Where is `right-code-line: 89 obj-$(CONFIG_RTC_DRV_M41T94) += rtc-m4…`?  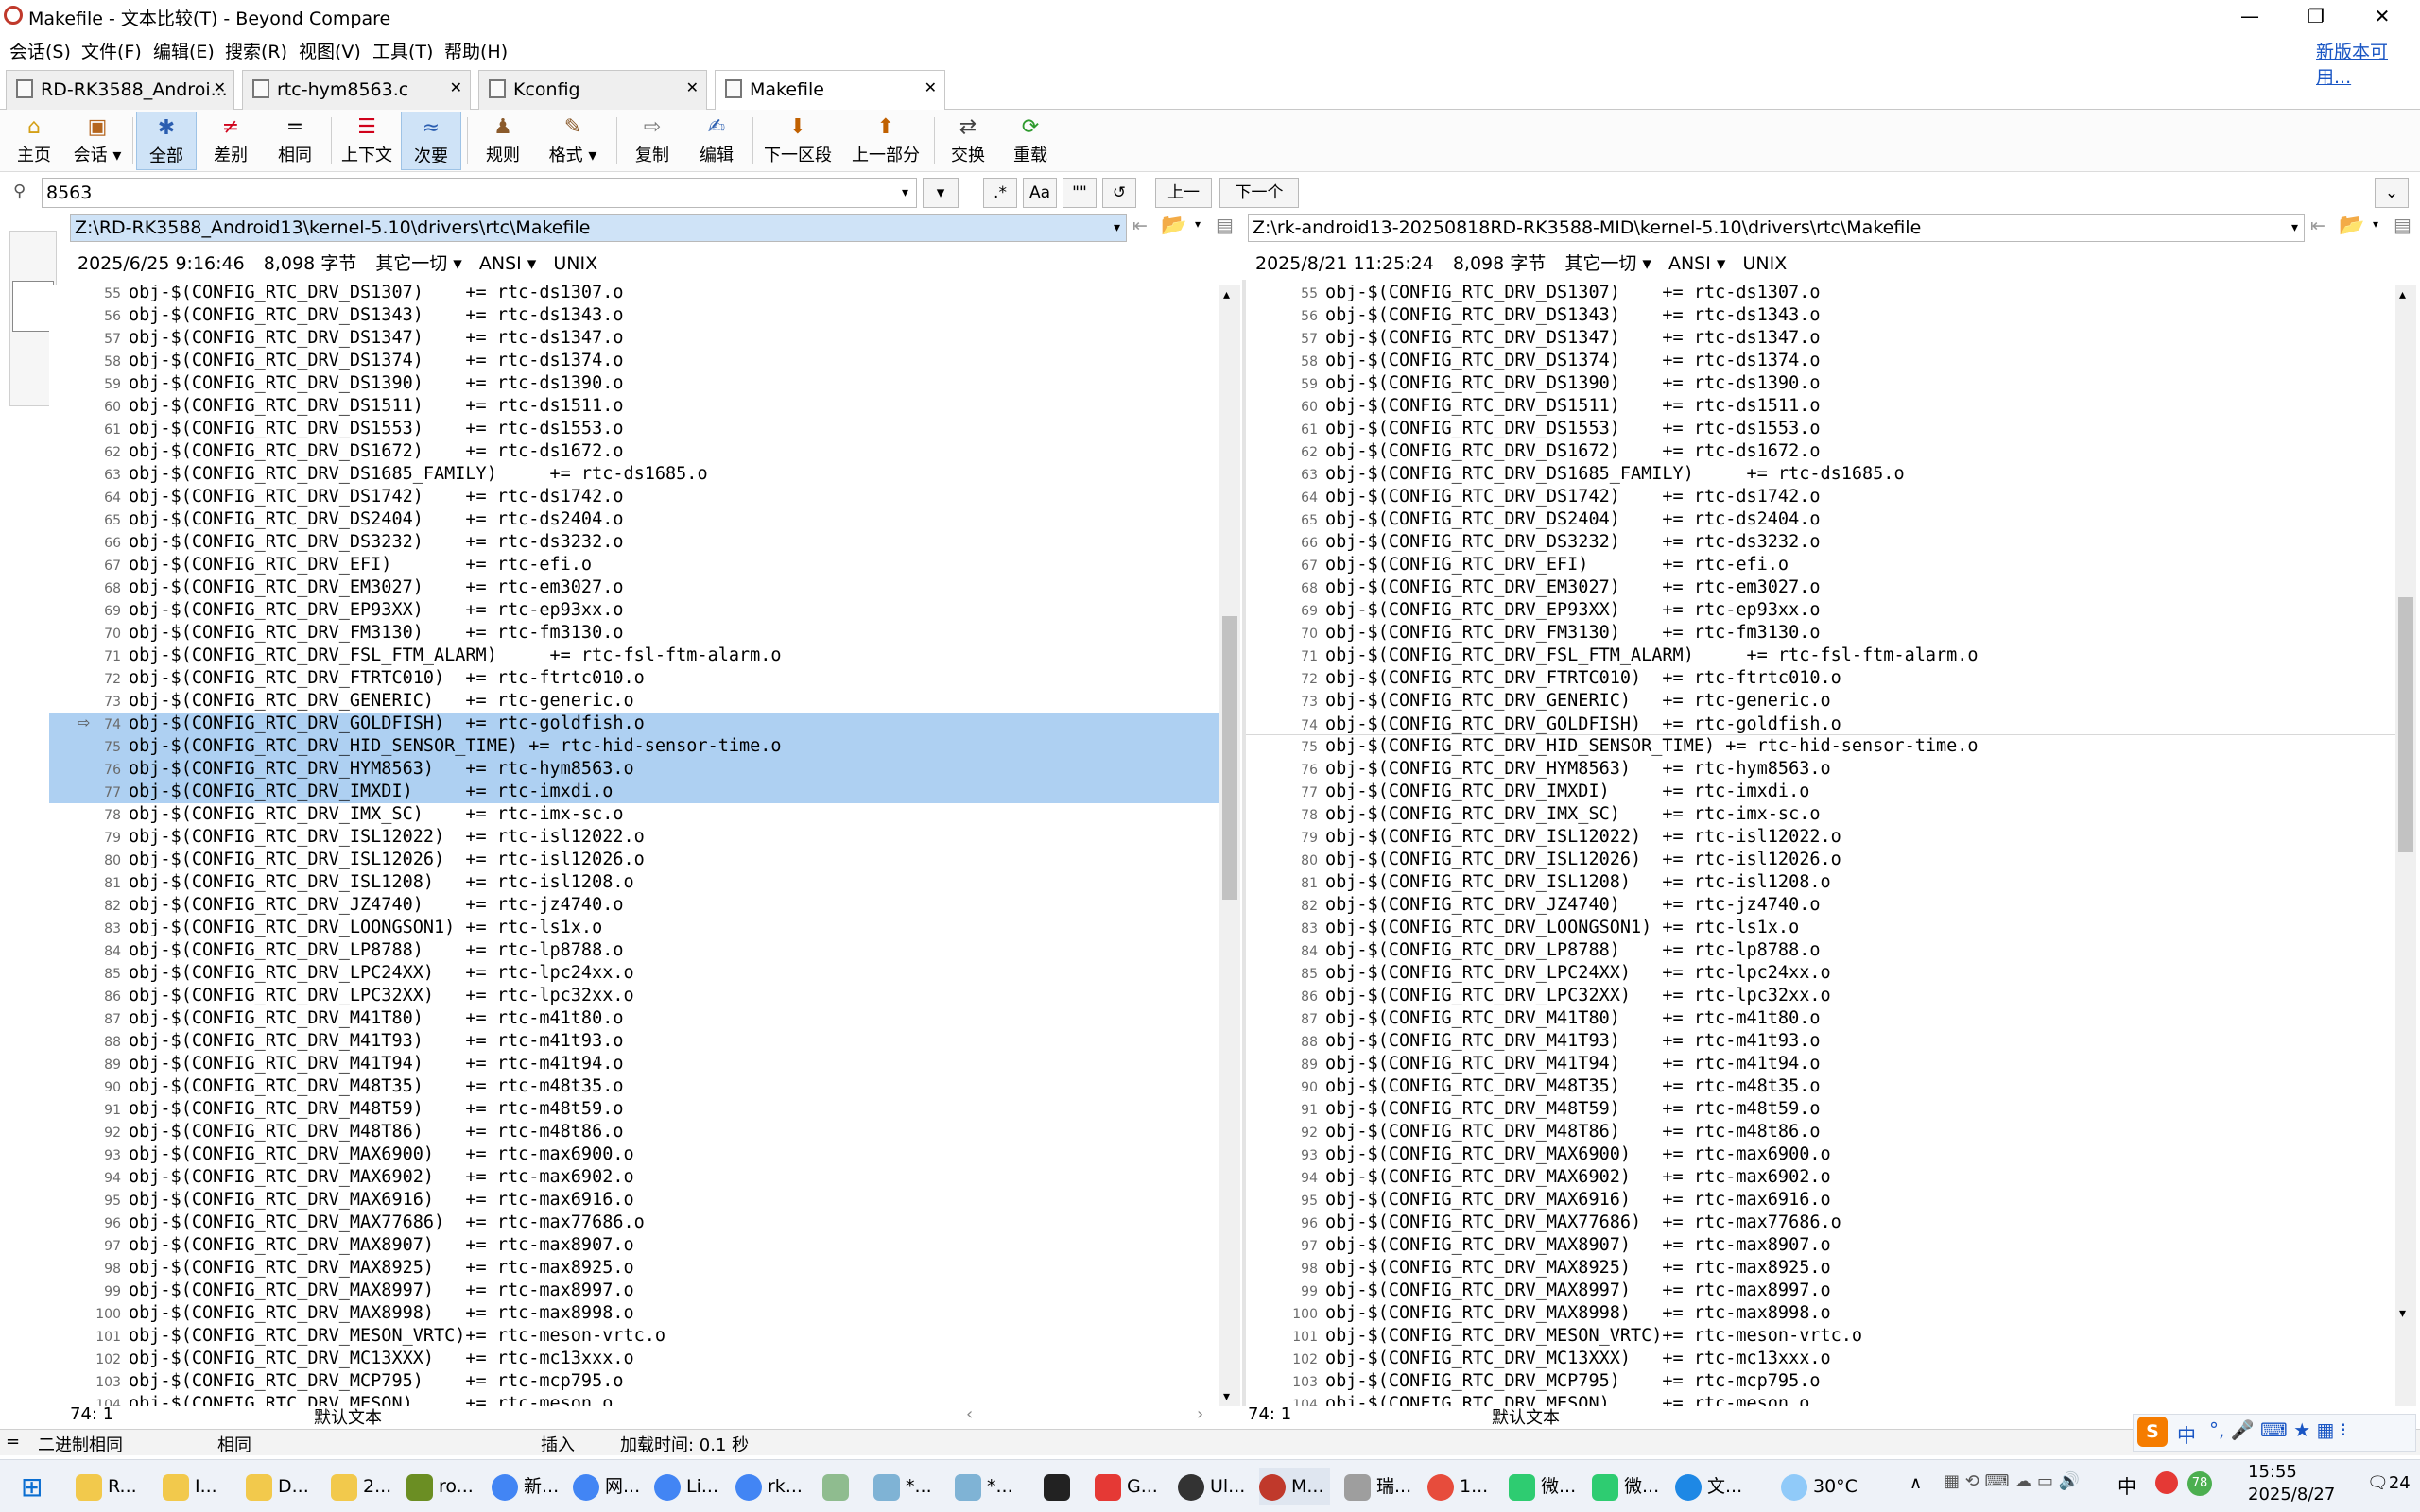
right-code-line: 89 obj-$(CONFIG_RTC_DRV_M41T94) += rtc-m4… is located at coordinates (1821, 1064).